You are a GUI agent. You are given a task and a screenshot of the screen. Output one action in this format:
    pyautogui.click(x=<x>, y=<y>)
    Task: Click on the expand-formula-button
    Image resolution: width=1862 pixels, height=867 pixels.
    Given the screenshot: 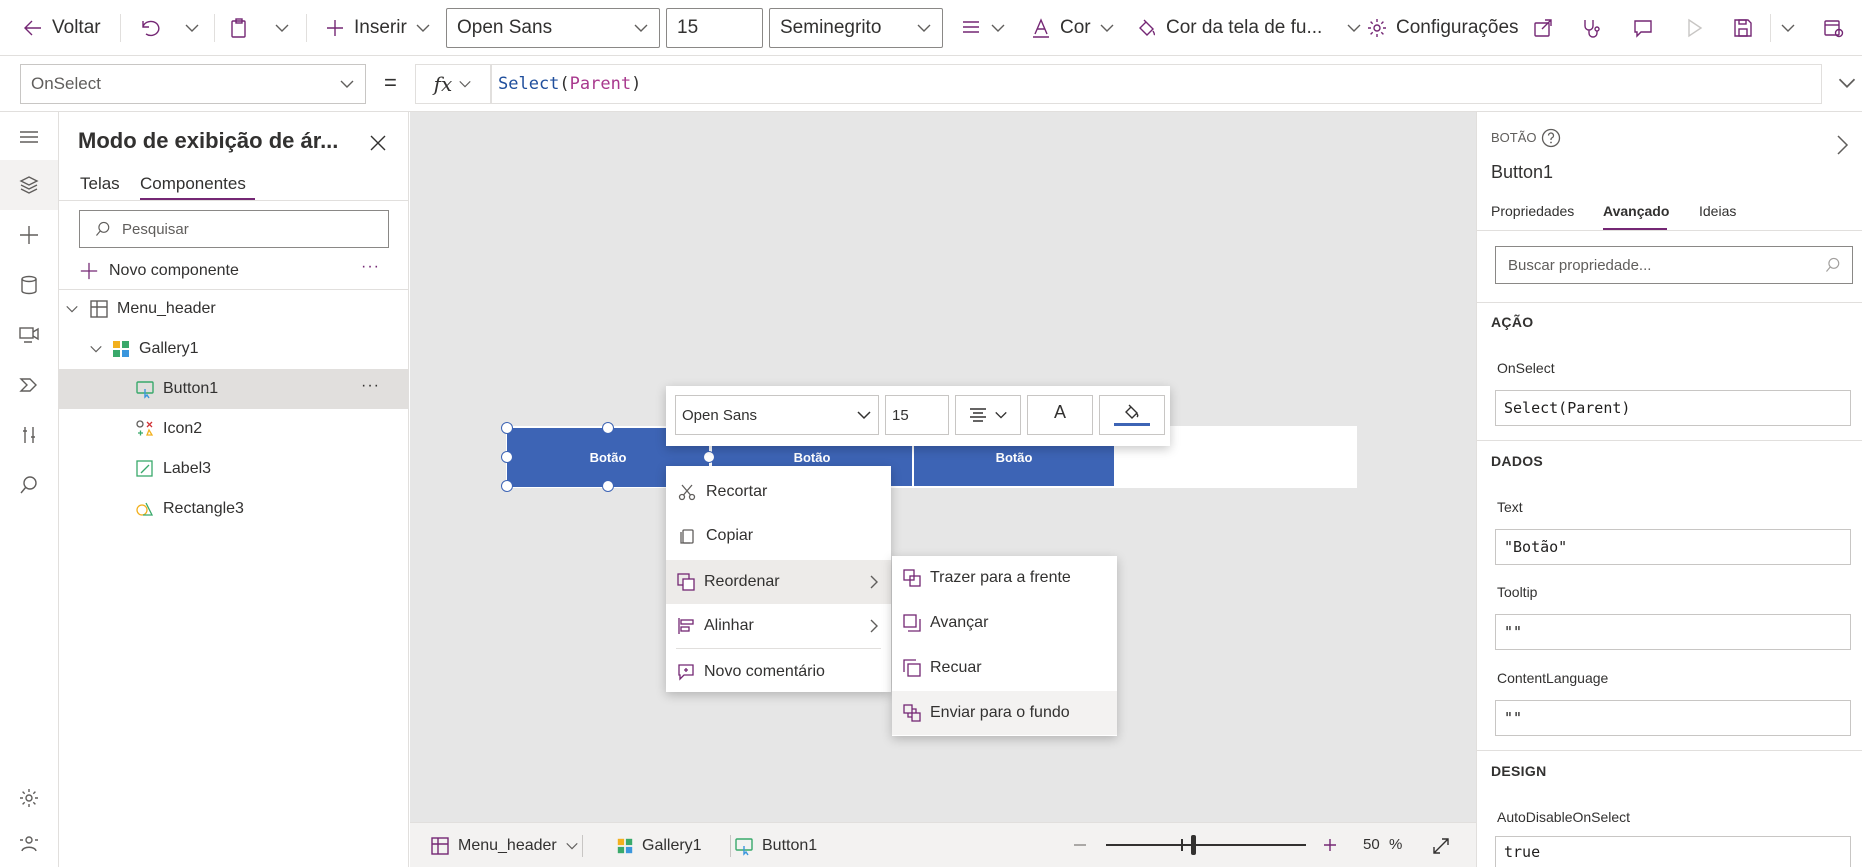 What is the action you would take?
    pyautogui.click(x=1847, y=83)
    